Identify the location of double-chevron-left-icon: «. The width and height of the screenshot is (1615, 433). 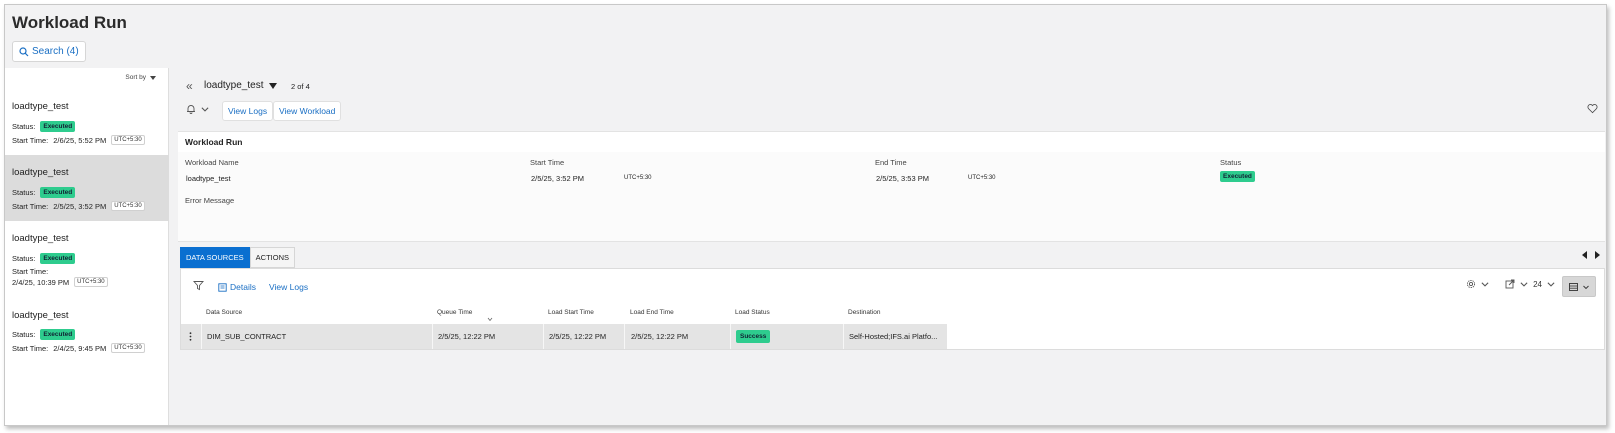
(189, 86).